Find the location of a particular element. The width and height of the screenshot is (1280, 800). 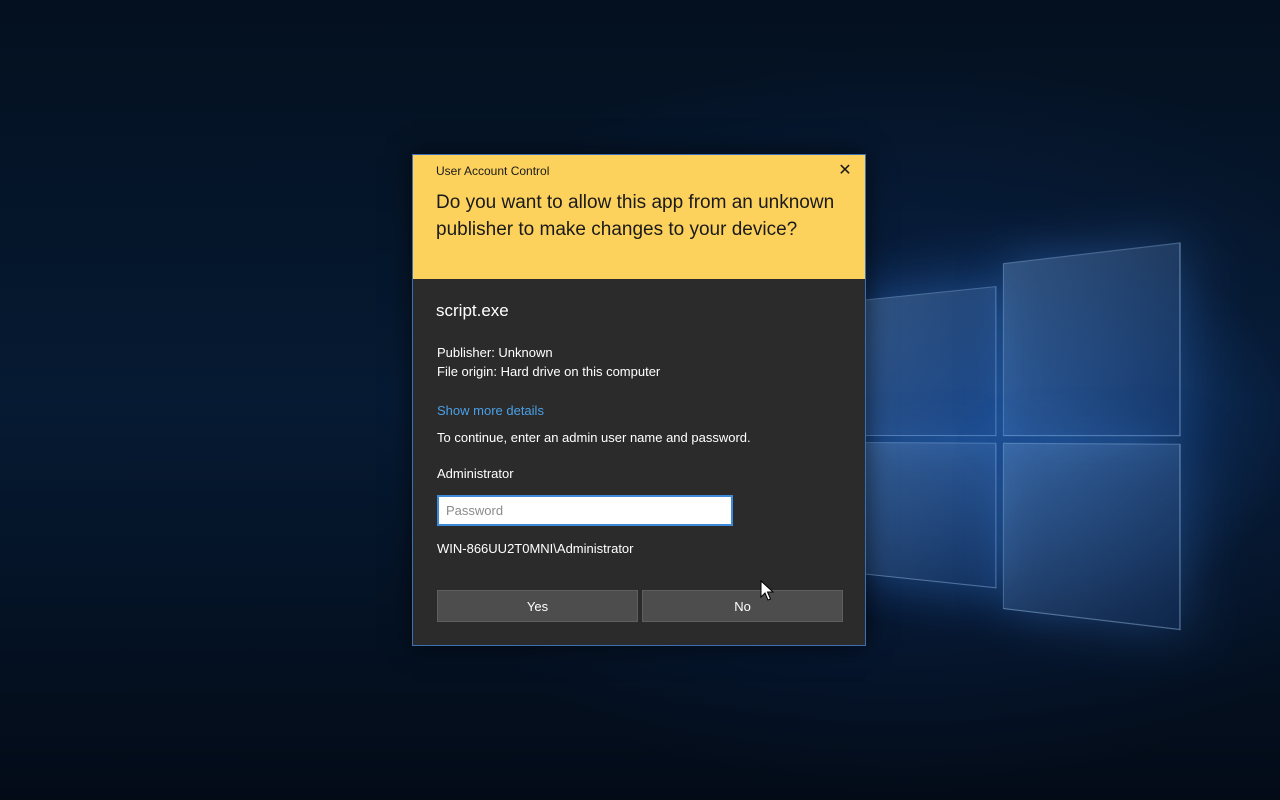

file-origin-text: File origin: Hard drive on this computer is located at coordinates (549, 371).